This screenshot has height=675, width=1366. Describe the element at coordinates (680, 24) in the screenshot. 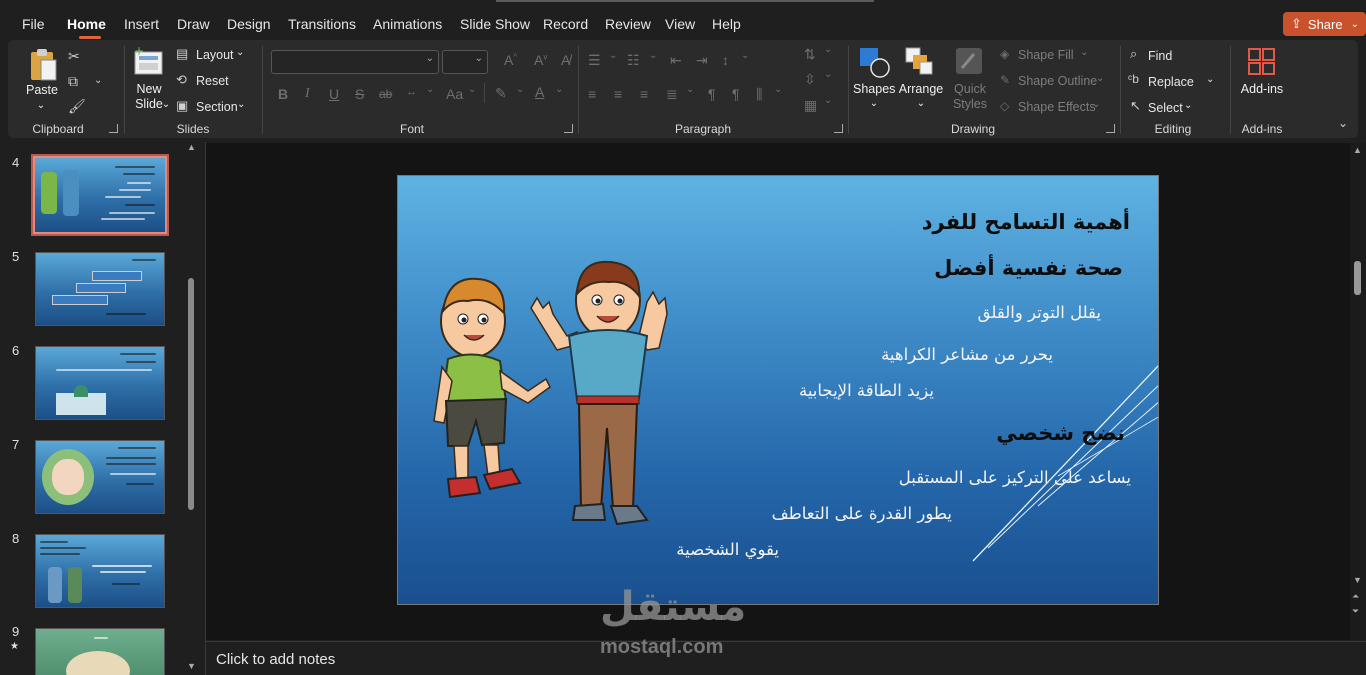

I see `tab-view: View` at that location.